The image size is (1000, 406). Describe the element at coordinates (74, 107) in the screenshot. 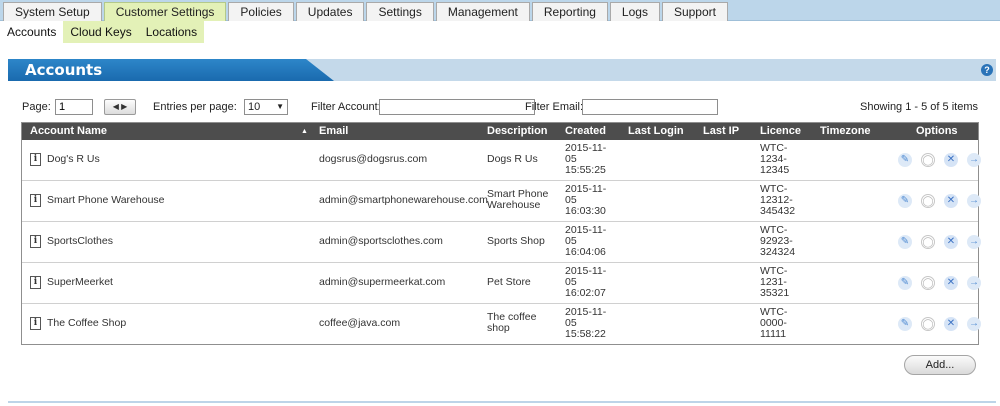

I see `page-input` at that location.